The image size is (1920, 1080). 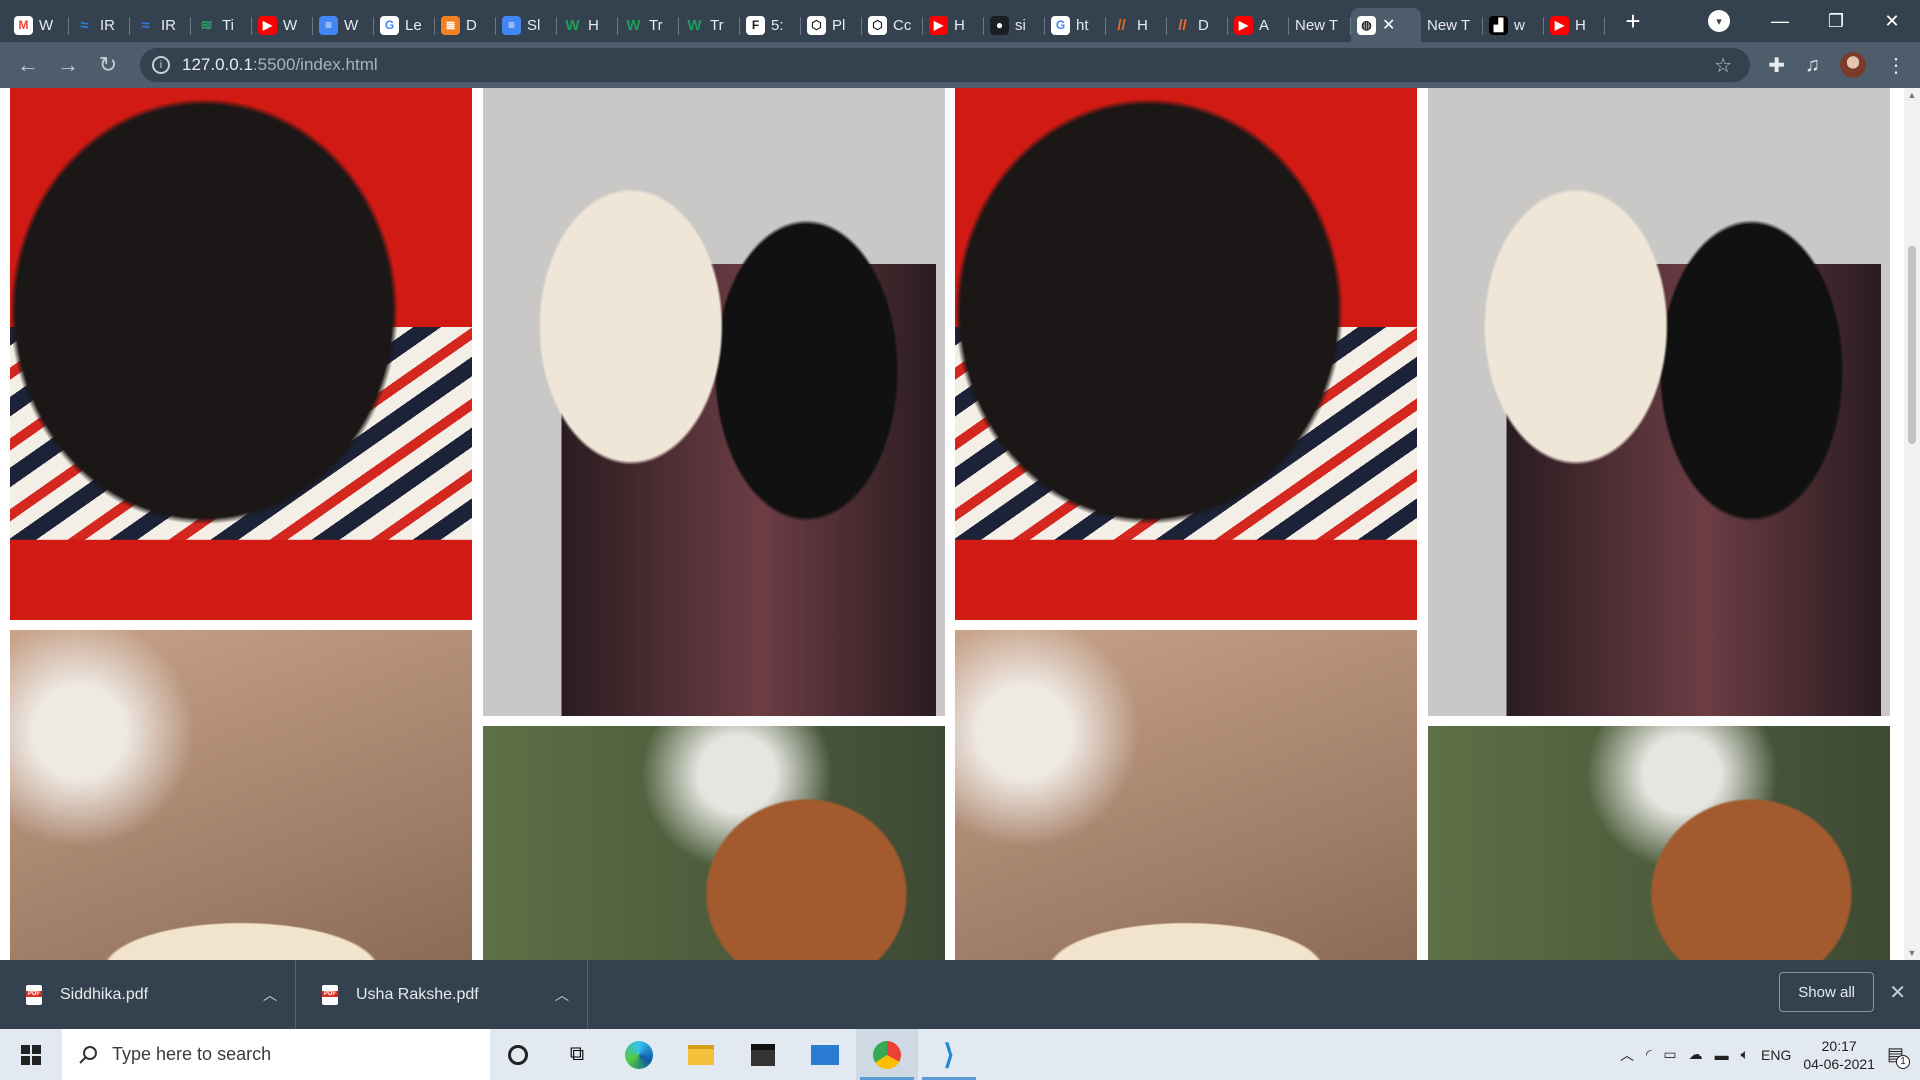 What do you see at coordinates (465, 25) in the screenshot?
I see `tab: ≣ D` at bounding box center [465, 25].